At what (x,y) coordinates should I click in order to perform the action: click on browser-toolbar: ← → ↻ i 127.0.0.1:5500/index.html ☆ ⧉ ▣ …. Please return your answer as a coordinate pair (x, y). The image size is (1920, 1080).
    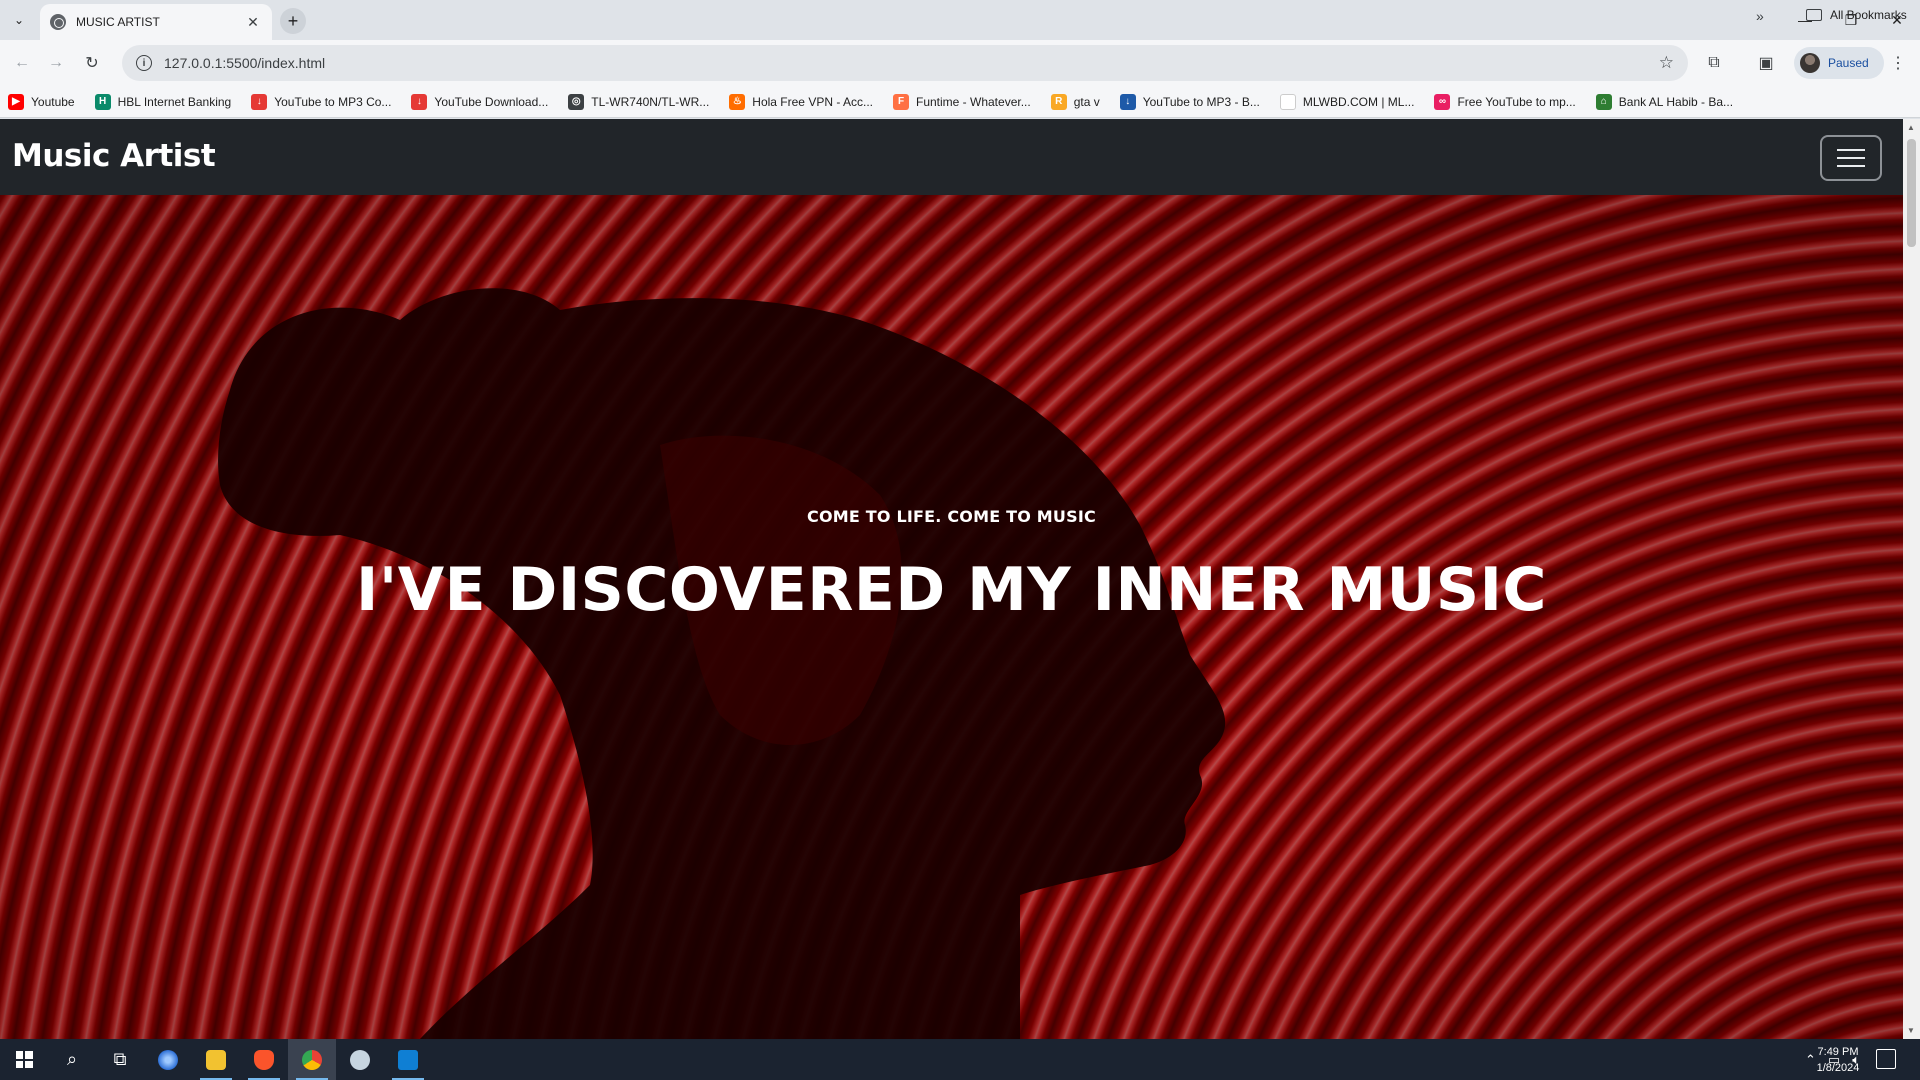
    Looking at the image, I should click on (960, 63).